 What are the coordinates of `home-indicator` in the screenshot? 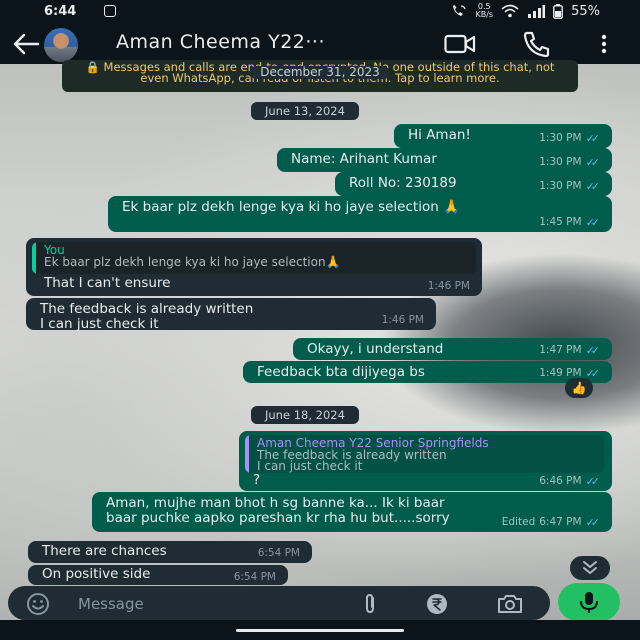 It's located at (320, 630).